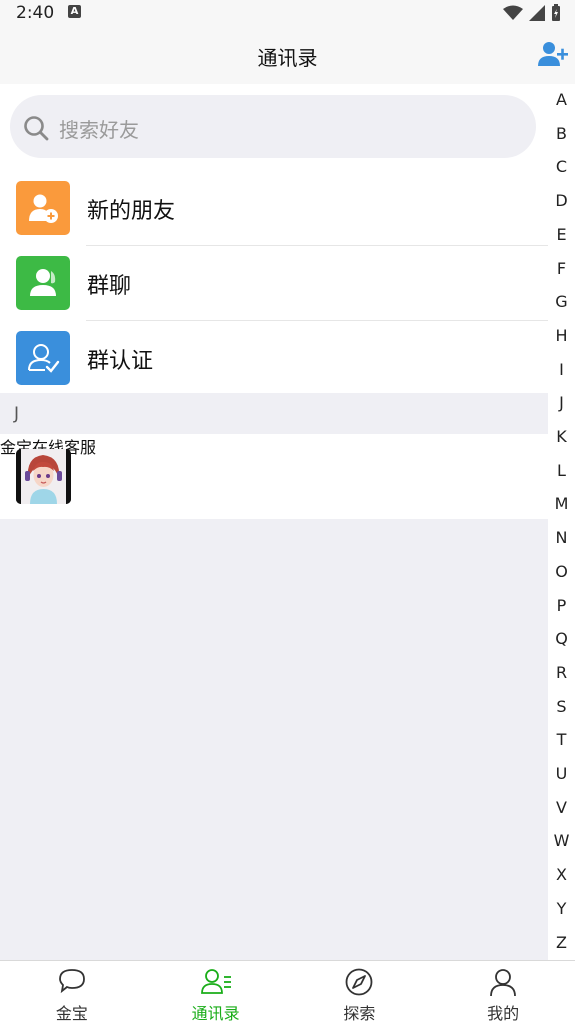  I want to click on compass-icon, so click(359, 982).